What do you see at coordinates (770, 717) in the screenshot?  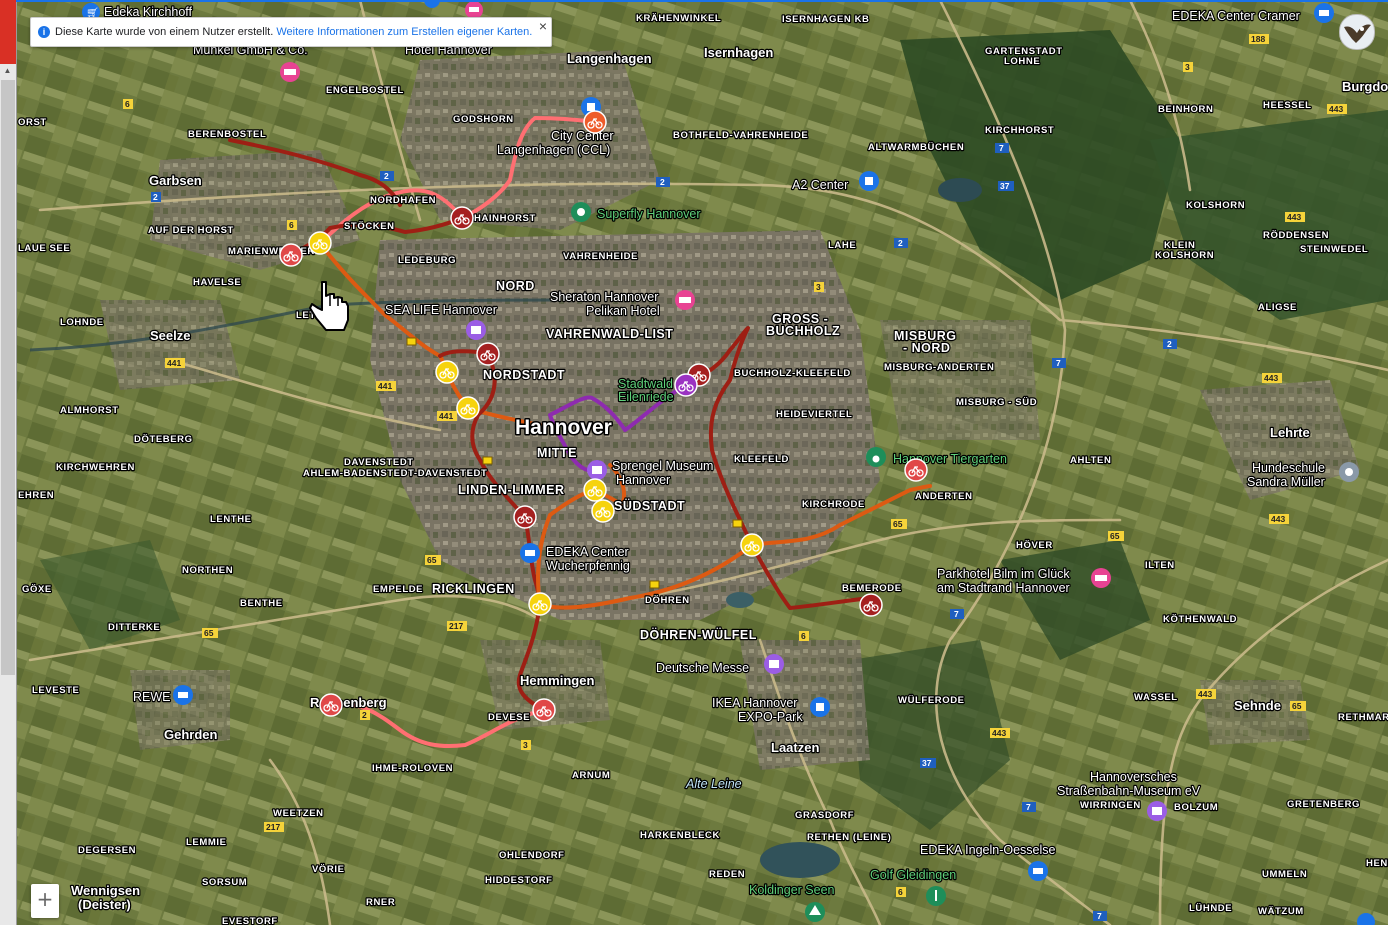 I see `svg-text: EXPO-Park` at bounding box center [770, 717].